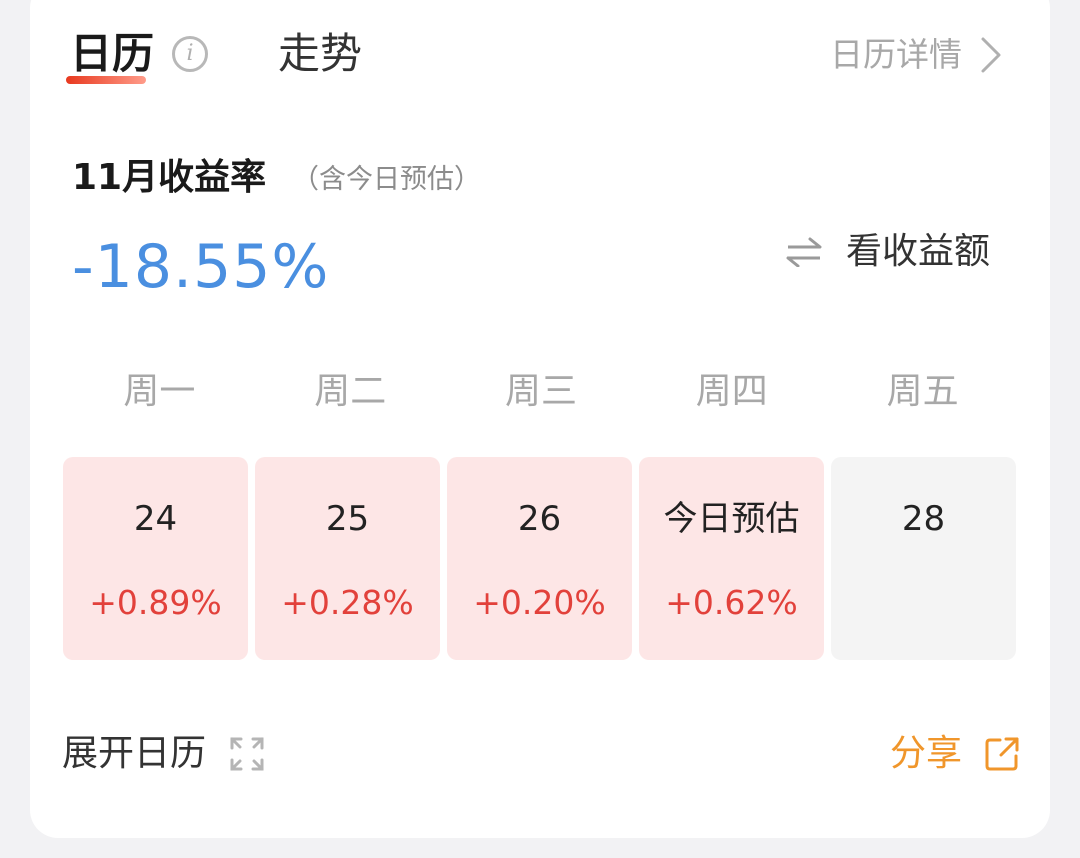 This screenshot has height=858, width=1080. Describe the element at coordinates (201, 267) in the screenshot. I see `month-return-rate: -18.55%` at that location.